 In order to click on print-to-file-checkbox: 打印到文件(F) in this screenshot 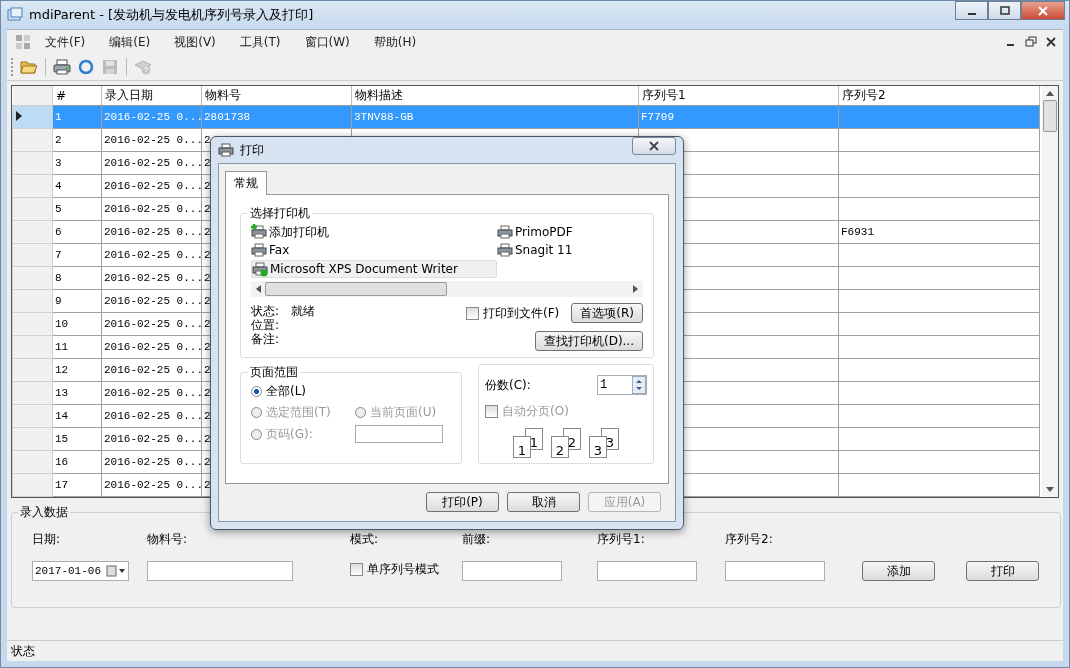, I will do `click(513, 313)`.